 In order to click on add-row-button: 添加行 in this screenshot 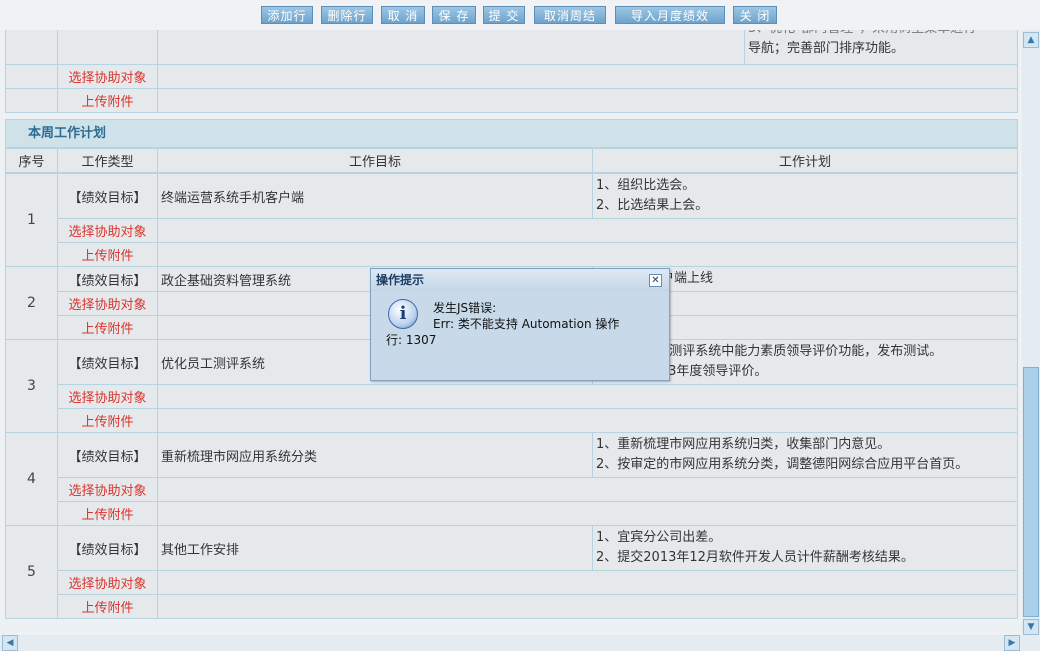, I will do `click(287, 15)`.